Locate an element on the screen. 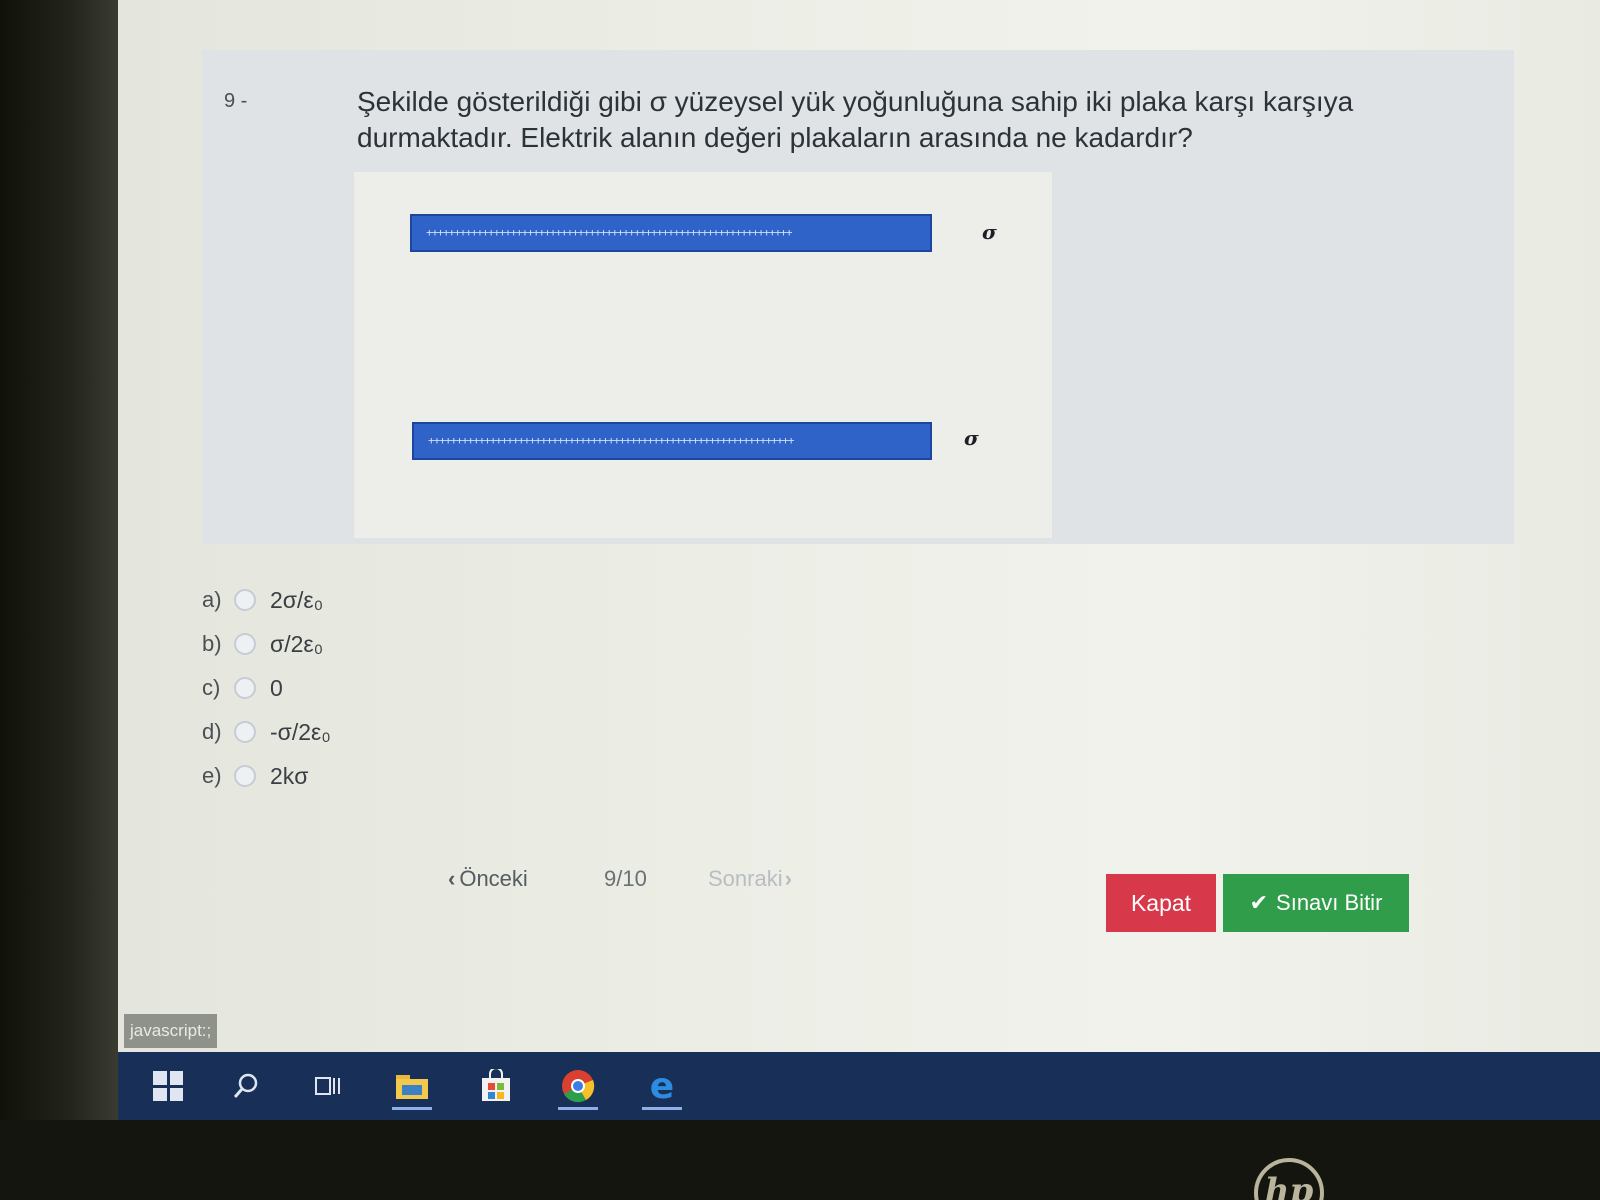 The height and width of the screenshot is (1200, 1600). option-text: σ/2ε₀ is located at coordinates (297, 643).